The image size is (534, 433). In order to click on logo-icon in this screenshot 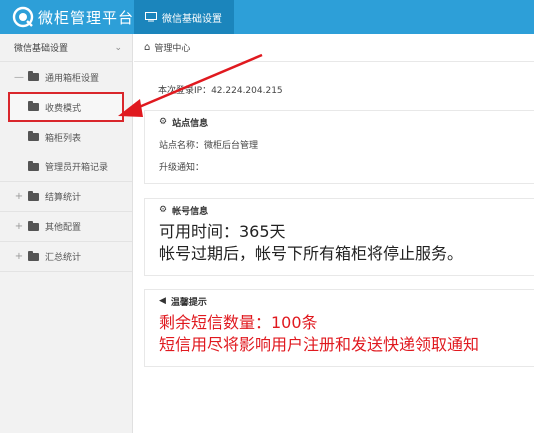, I will do `click(23, 17)`.